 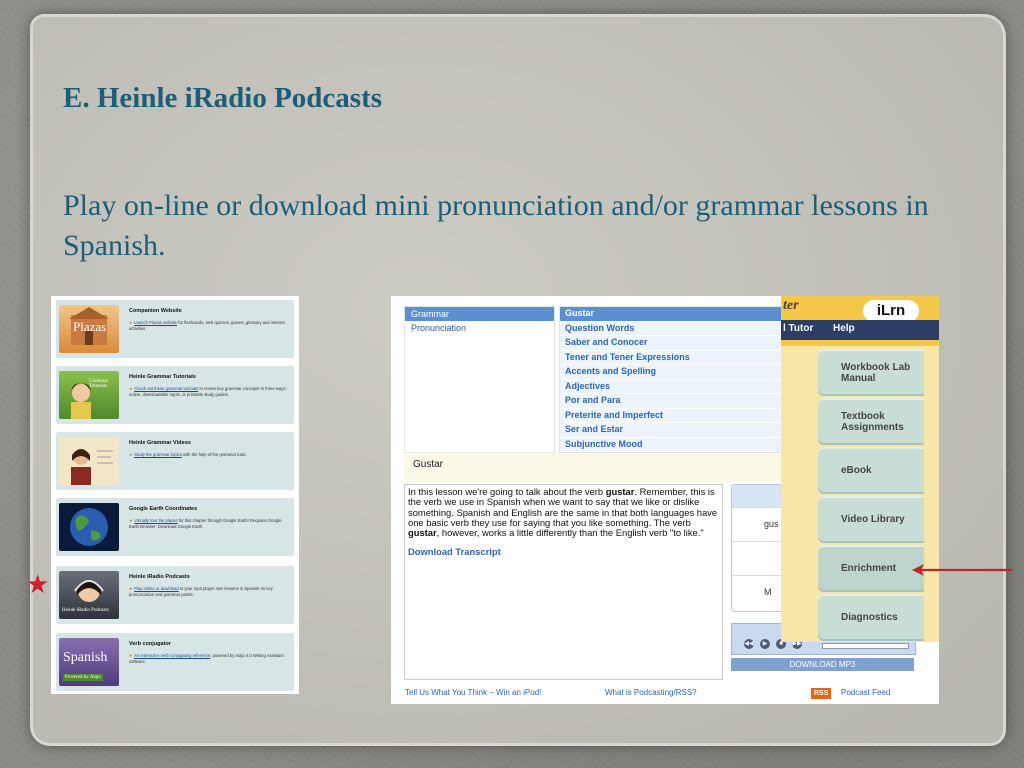 What do you see at coordinates (160, 443) in the screenshot?
I see `item-title: Heinle Grammar Videos` at bounding box center [160, 443].